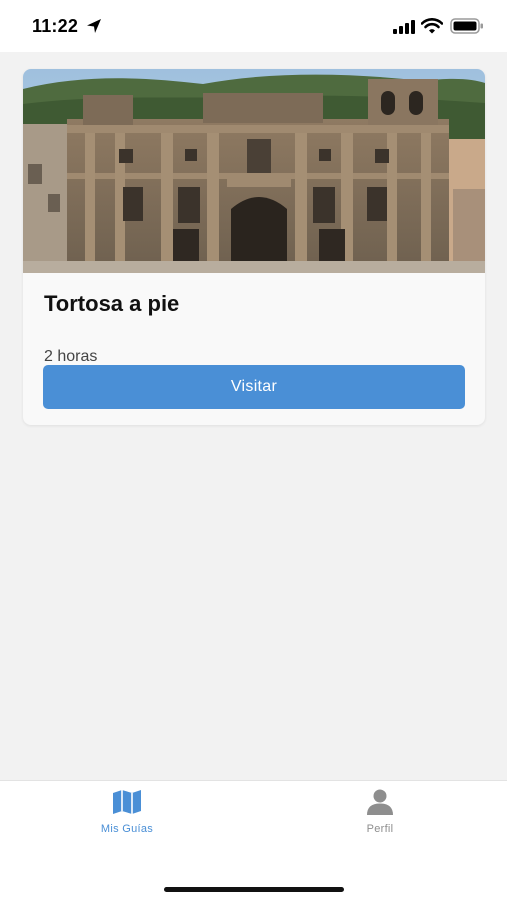 The width and height of the screenshot is (507, 900). I want to click on map-icon, so click(127, 802).